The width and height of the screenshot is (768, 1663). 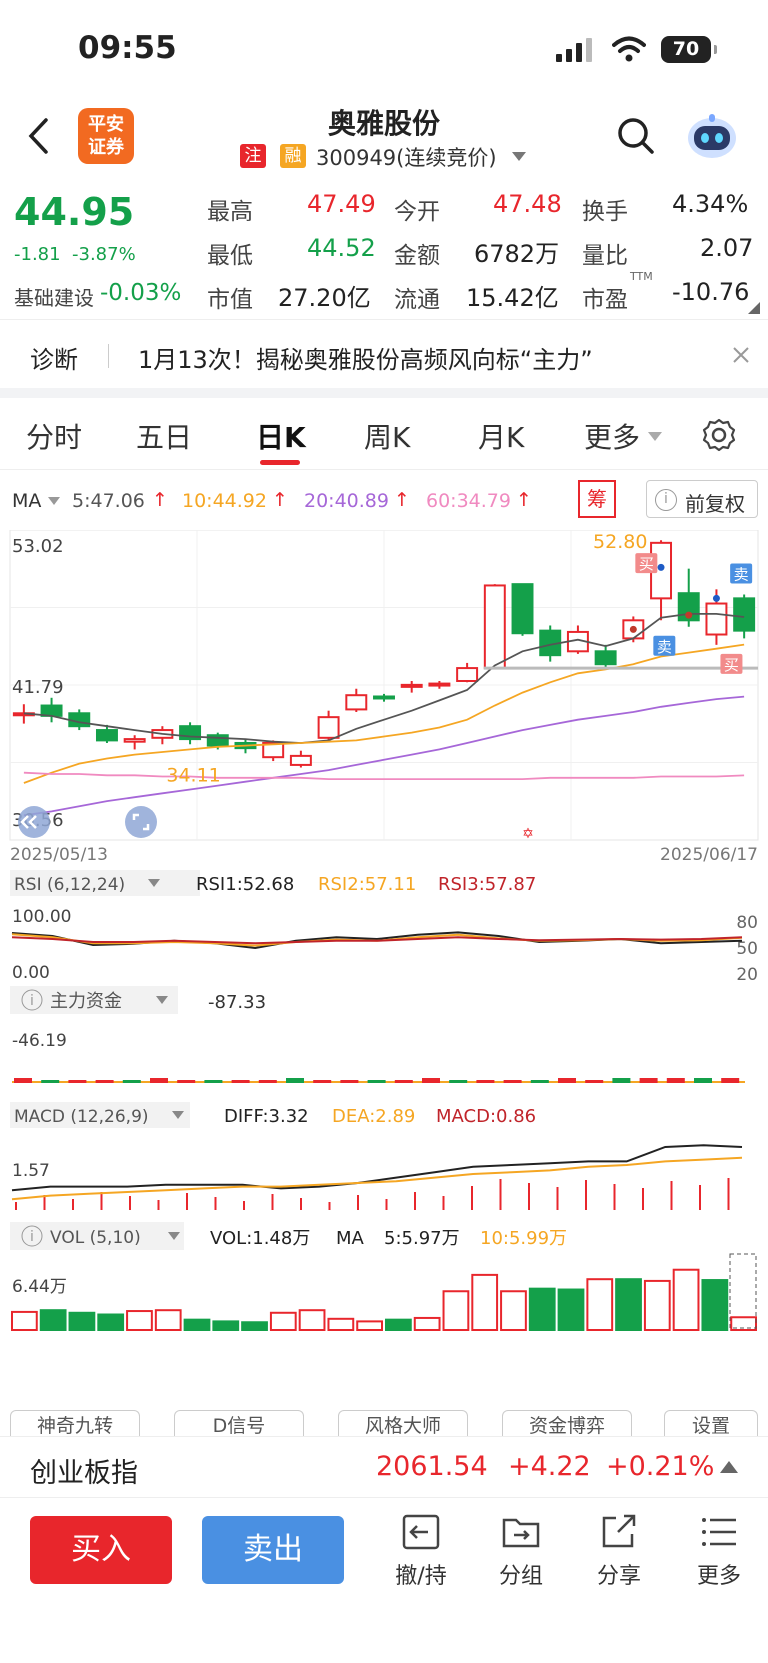 I want to click on diagnosis-bar: 诊断 1月13次！揭秘奥雅股份高频风向标“主力”, so click(x=384, y=355).